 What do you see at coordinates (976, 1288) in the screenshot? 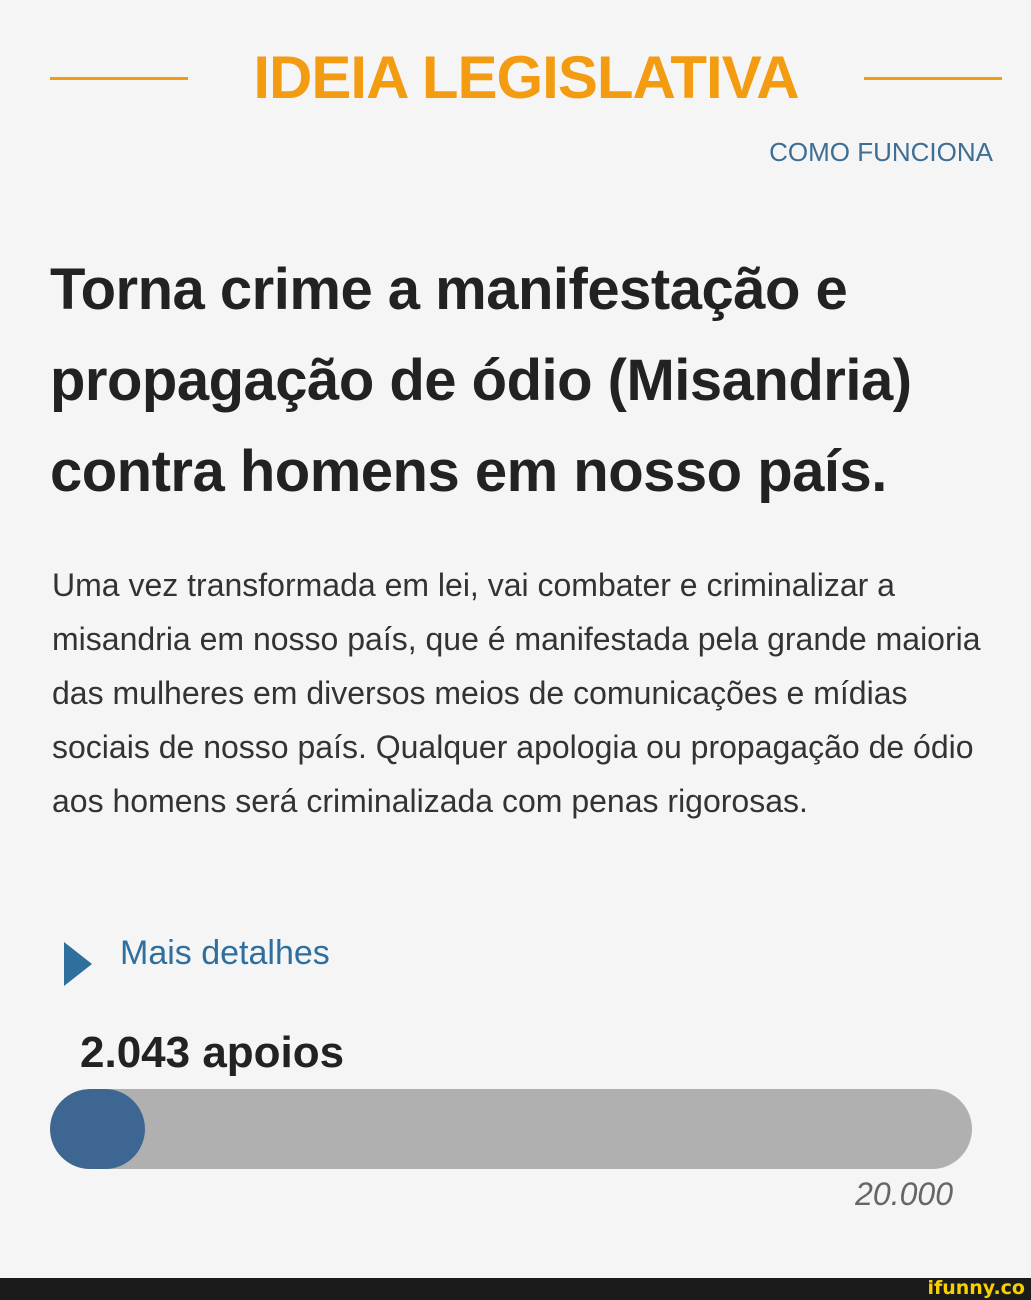
I see `watermark: ifunny.co` at bounding box center [976, 1288].